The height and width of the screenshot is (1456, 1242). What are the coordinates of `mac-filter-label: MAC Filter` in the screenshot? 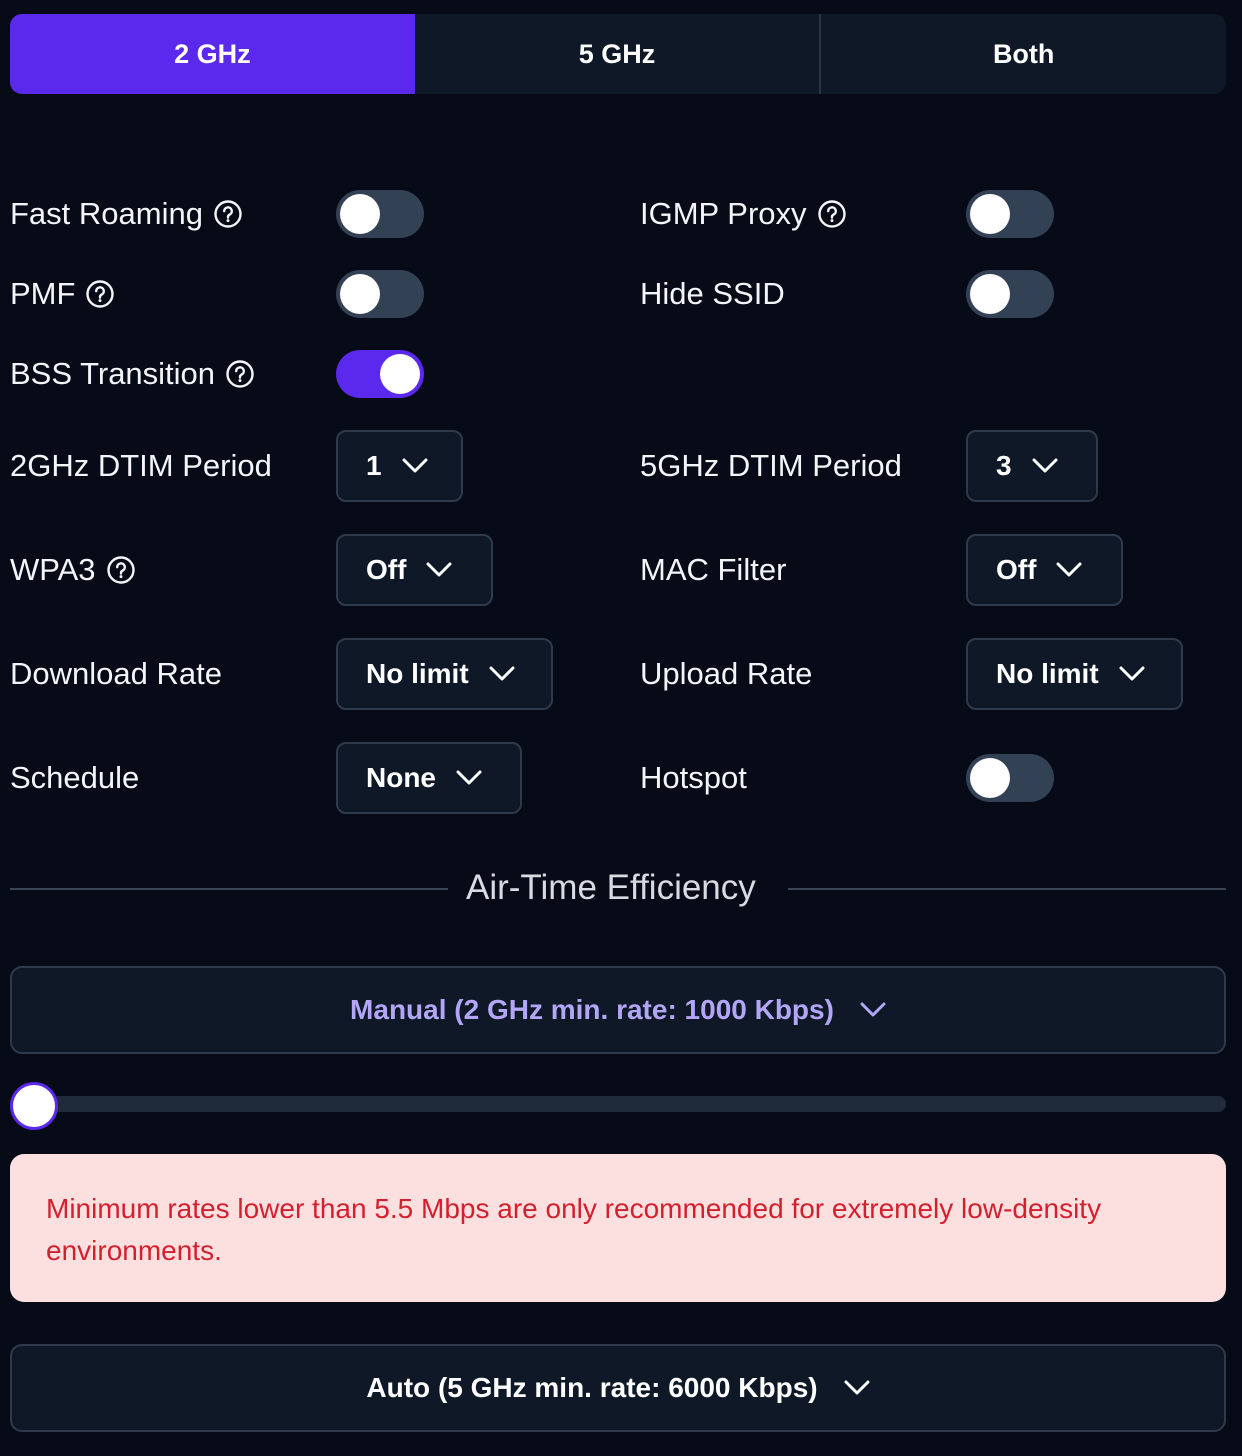 It's located at (713, 569).